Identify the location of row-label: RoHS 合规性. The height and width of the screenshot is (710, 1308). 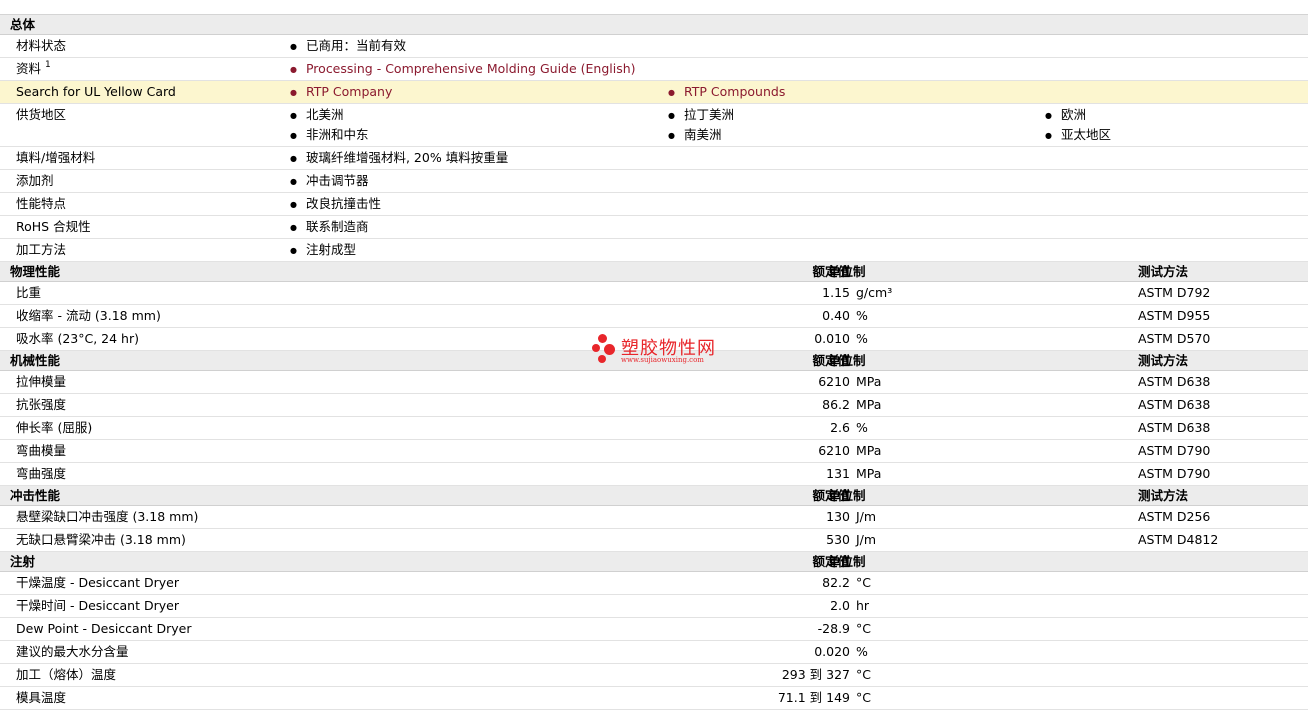
(53, 226).